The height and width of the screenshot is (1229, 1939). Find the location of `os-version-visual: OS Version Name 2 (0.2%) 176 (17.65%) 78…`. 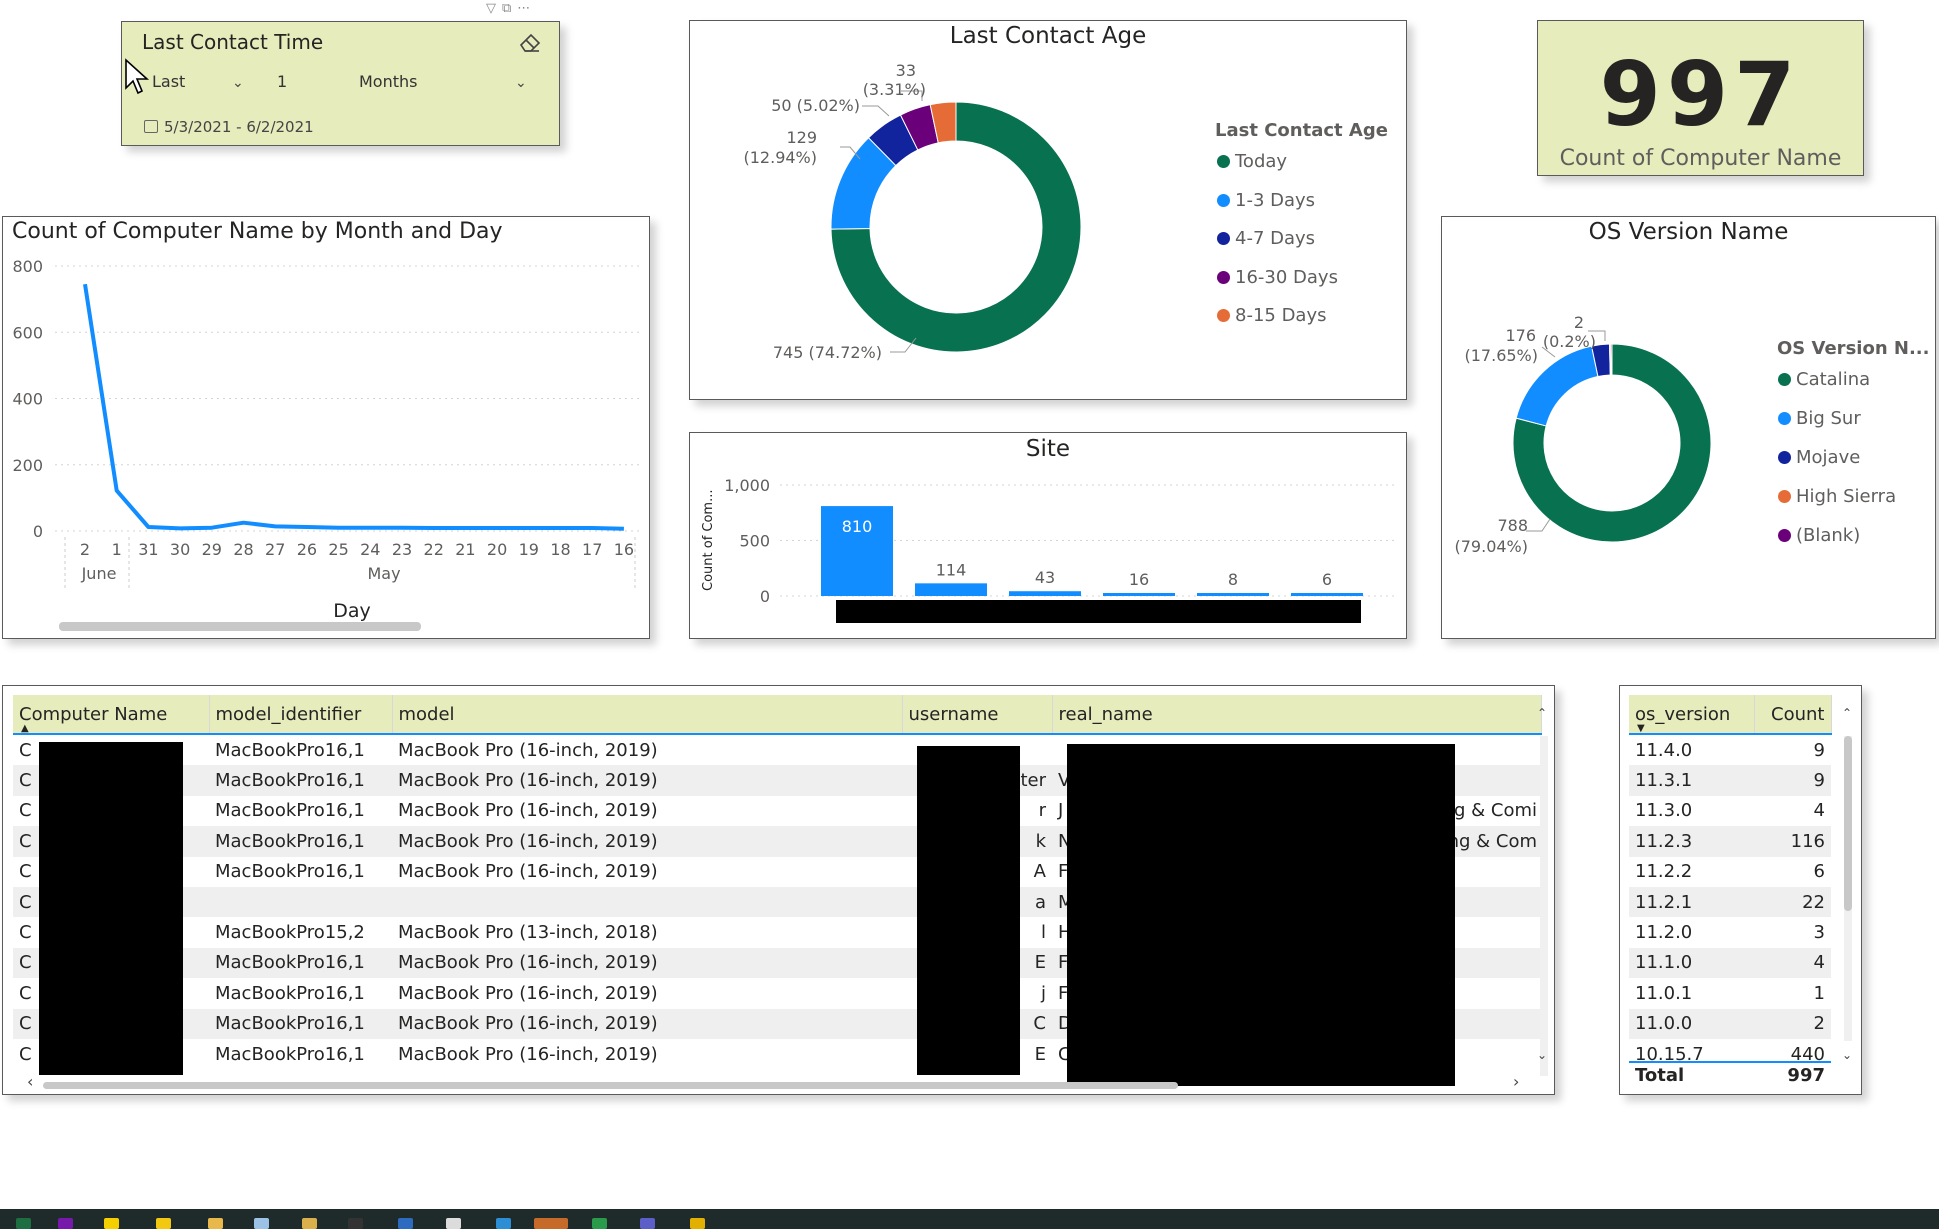

os-version-visual: OS Version Name 2 (0.2%) 176 (17.65%) 78… is located at coordinates (1688, 427).